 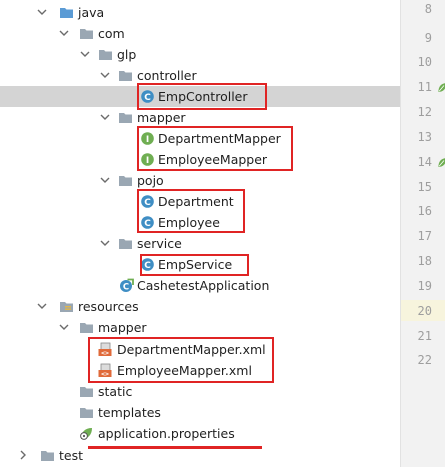 What do you see at coordinates (424, 360) in the screenshot?
I see `line-number: 22` at bounding box center [424, 360].